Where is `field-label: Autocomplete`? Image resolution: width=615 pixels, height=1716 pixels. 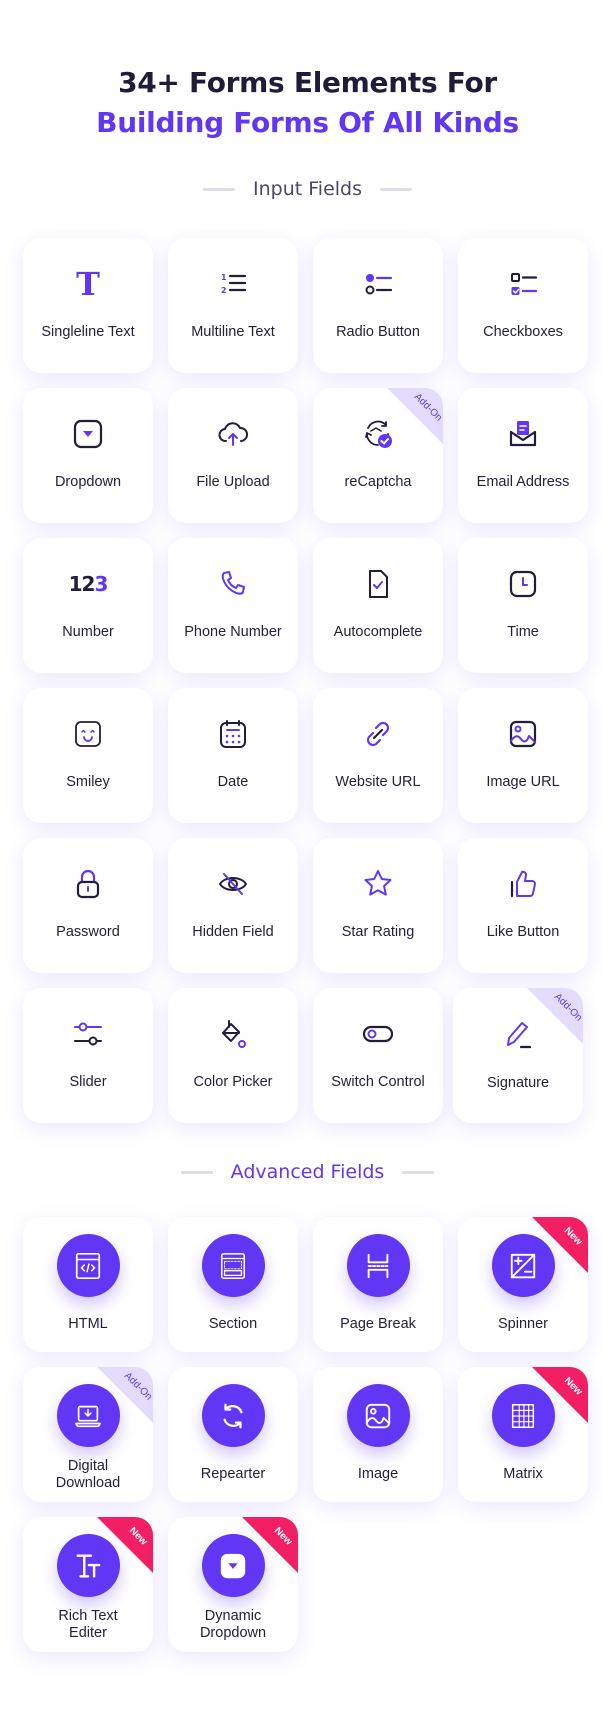 field-label: Autocomplete is located at coordinates (378, 632).